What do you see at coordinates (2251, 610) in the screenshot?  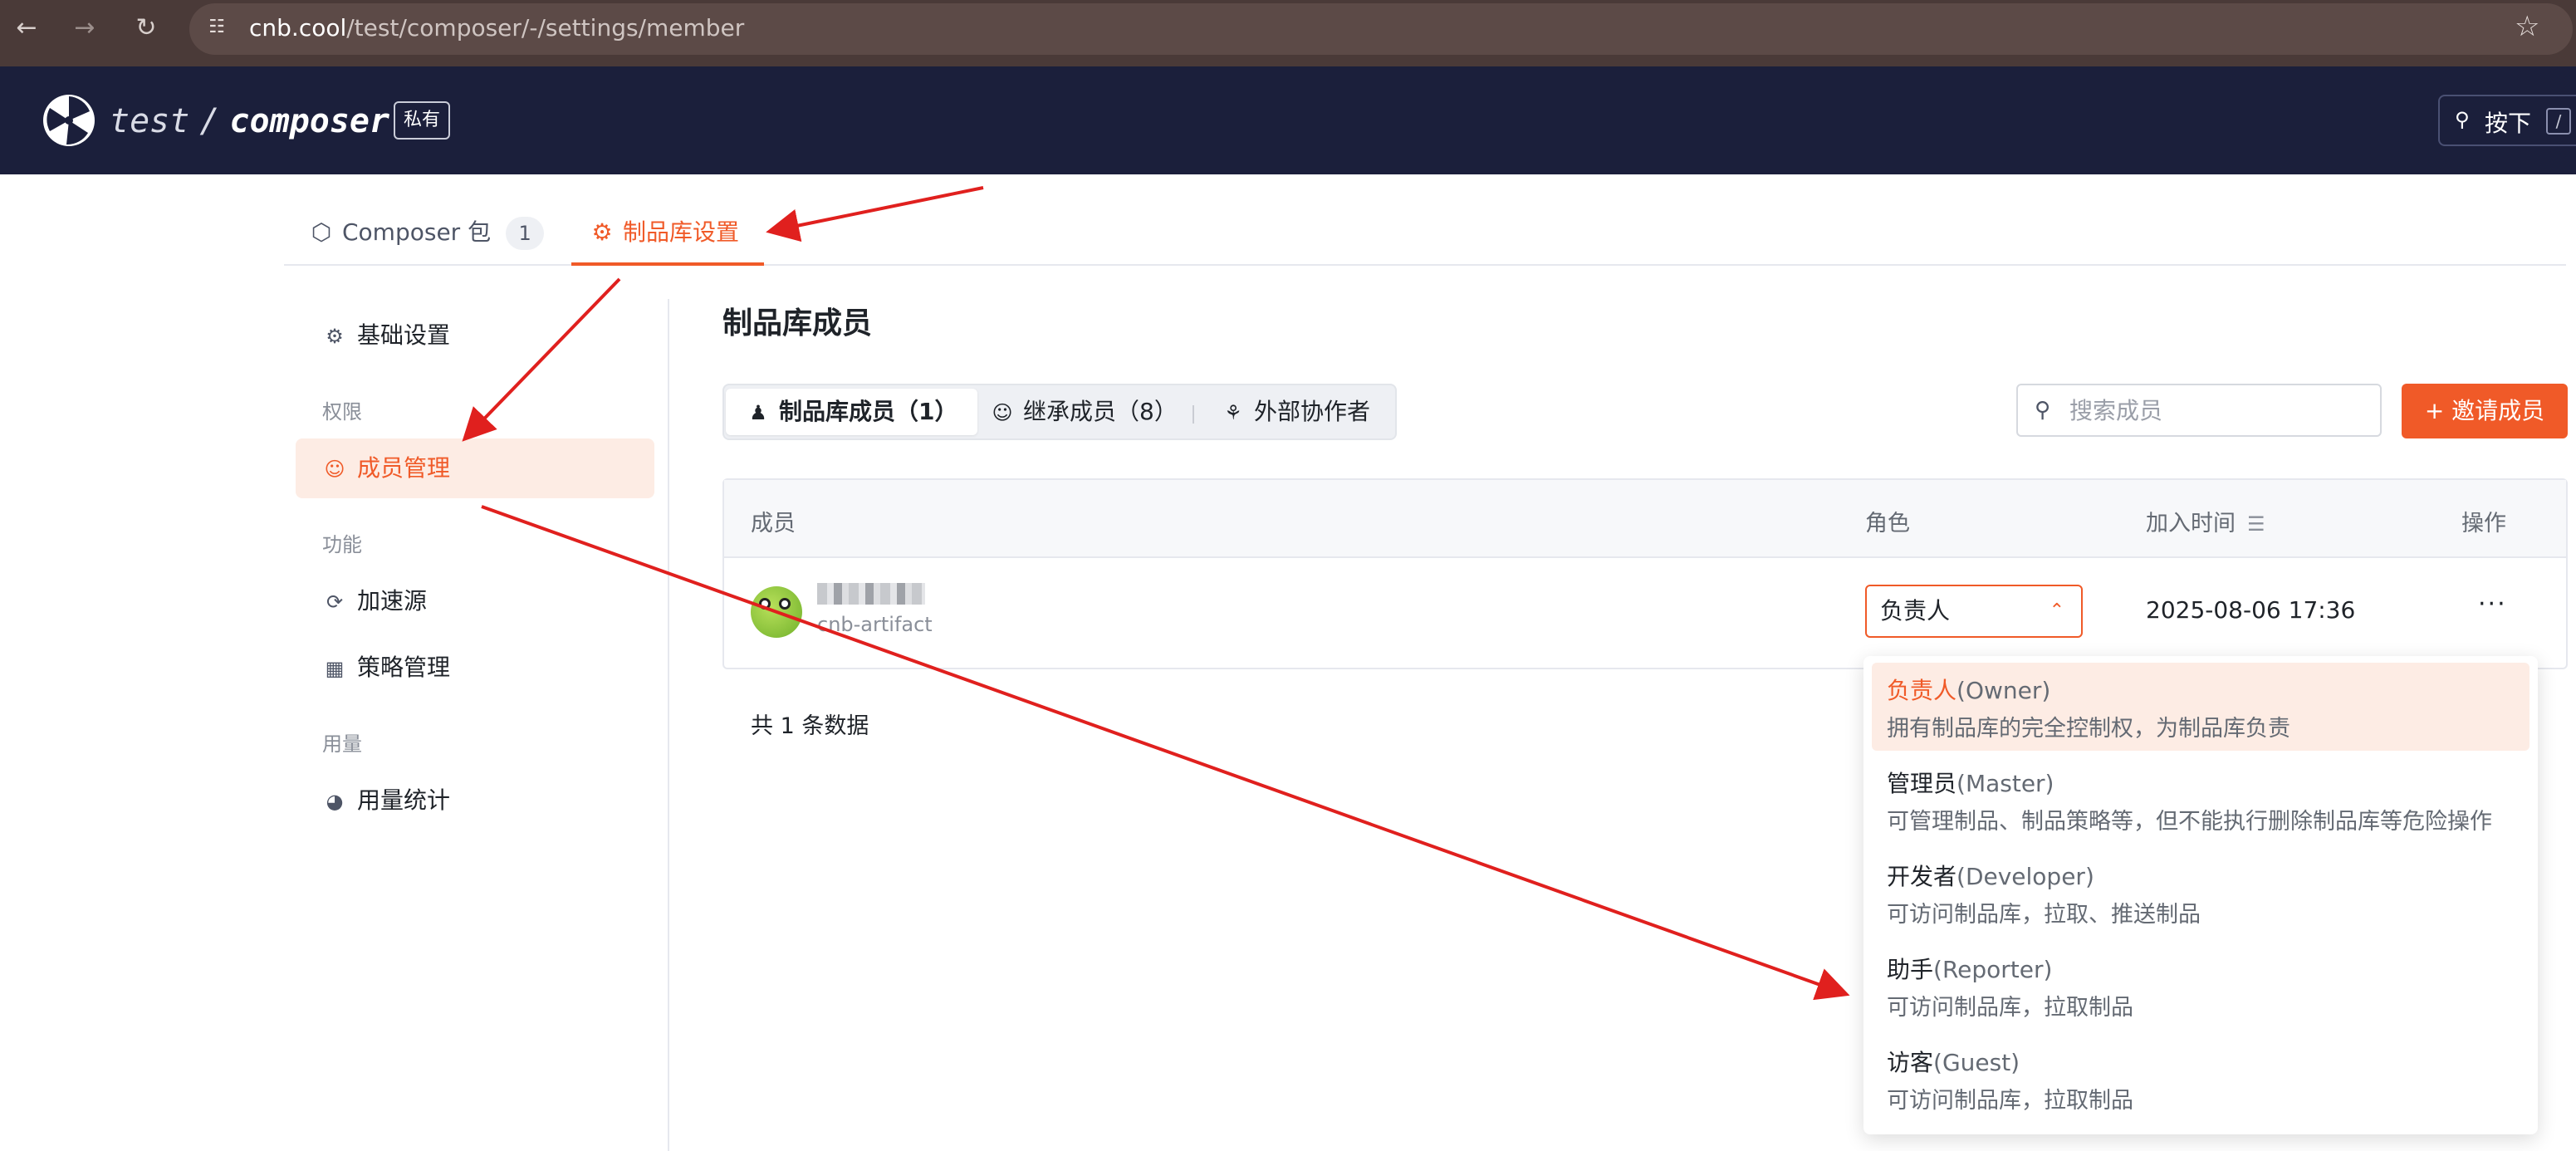 I see `join-time: 2025-08-06 17:36` at bounding box center [2251, 610].